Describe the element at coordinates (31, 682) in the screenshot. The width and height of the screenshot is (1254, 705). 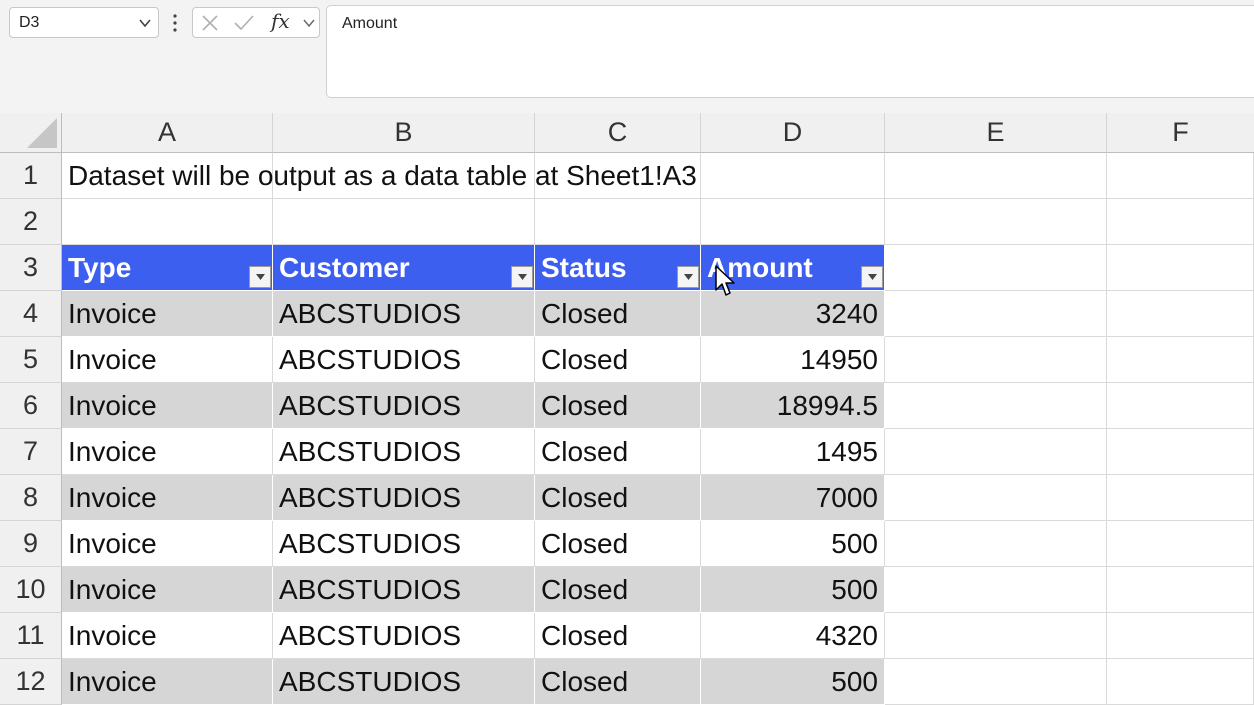
I see `row-header-12: 12` at that location.